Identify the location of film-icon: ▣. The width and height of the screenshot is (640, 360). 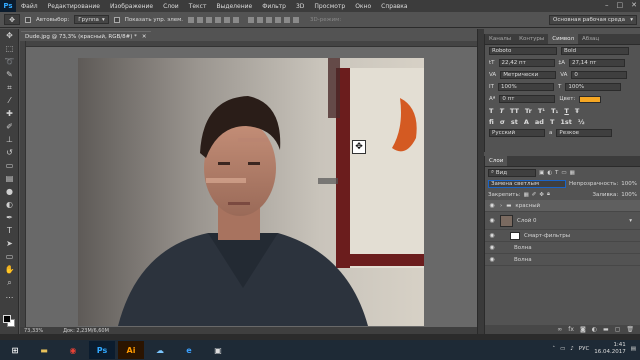
(218, 350).